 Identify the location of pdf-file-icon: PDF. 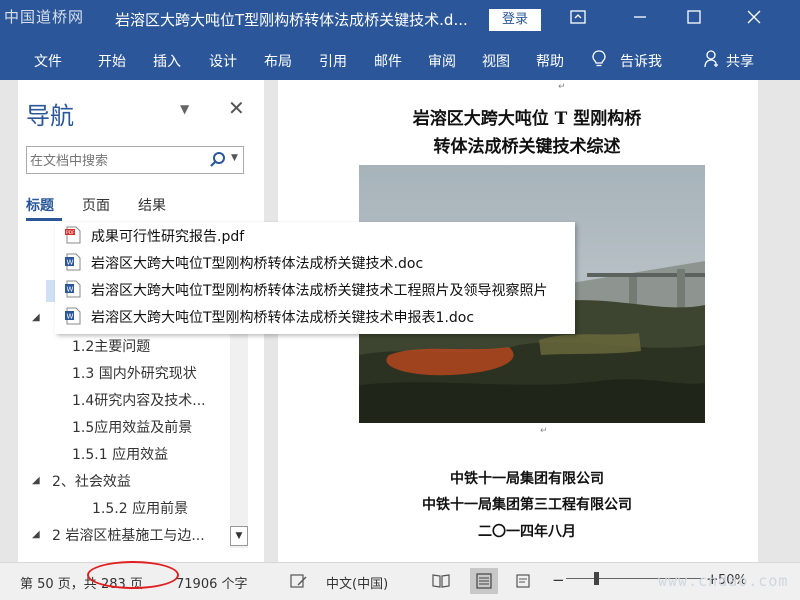
(73, 235).